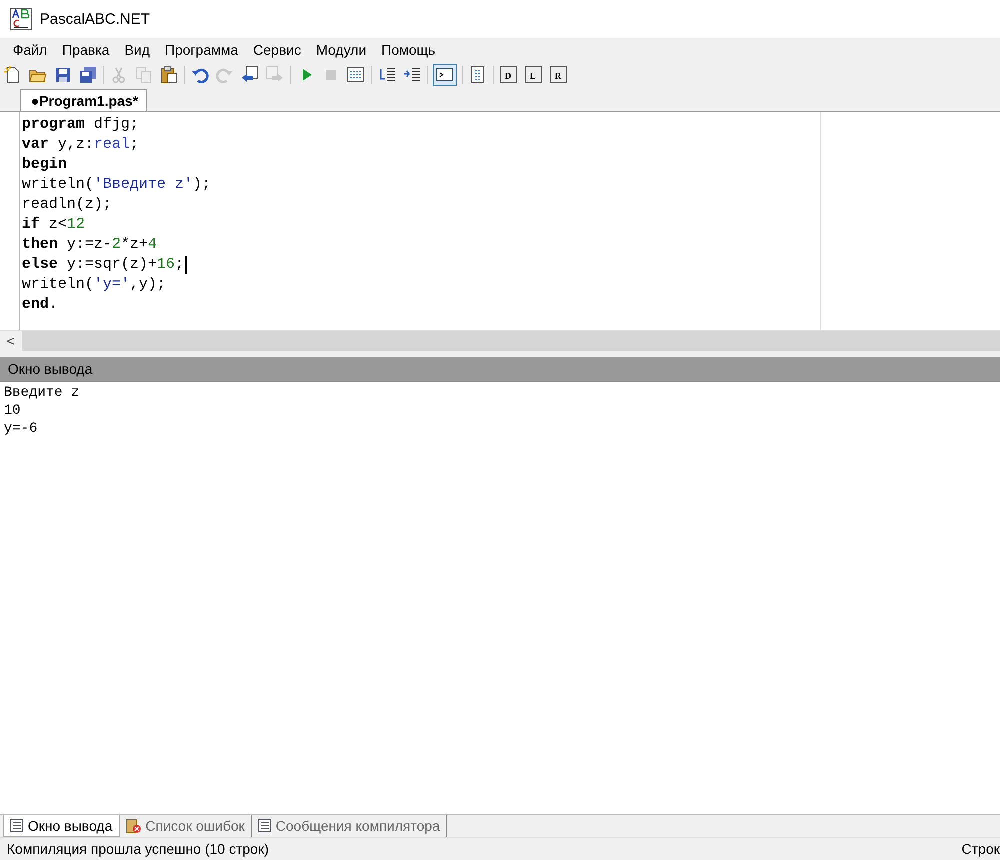 The height and width of the screenshot is (860, 1000). Describe the element at coordinates (981, 849) in the screenshot. I see `cursor-position: Строк` at that location.